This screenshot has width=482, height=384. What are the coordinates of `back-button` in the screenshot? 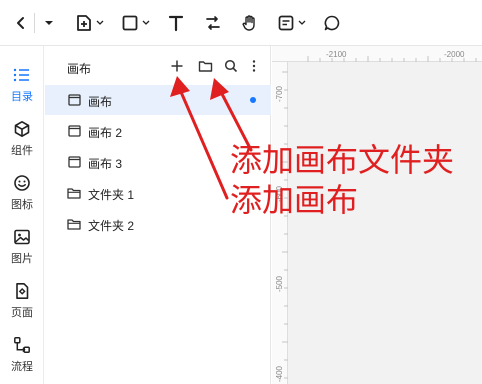 It's located at (21, 23).